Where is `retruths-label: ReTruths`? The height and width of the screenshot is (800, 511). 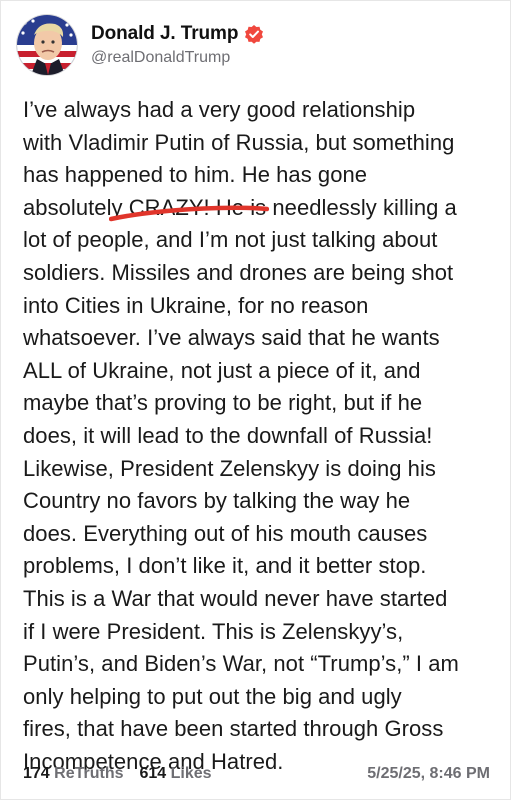
retruths-label: ReTruths is located at coordinates (89, 773).